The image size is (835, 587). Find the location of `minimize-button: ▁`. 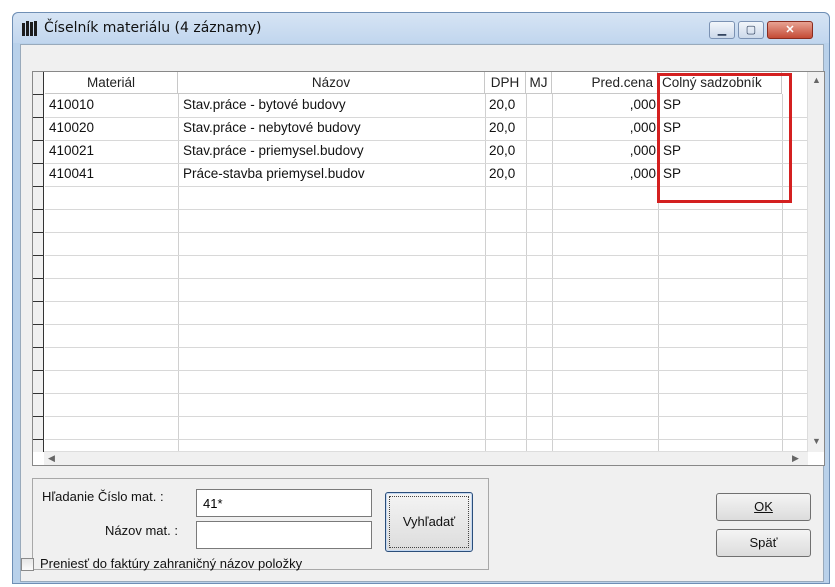

minimize-button: ▁ is located at coordinates (722, 30).